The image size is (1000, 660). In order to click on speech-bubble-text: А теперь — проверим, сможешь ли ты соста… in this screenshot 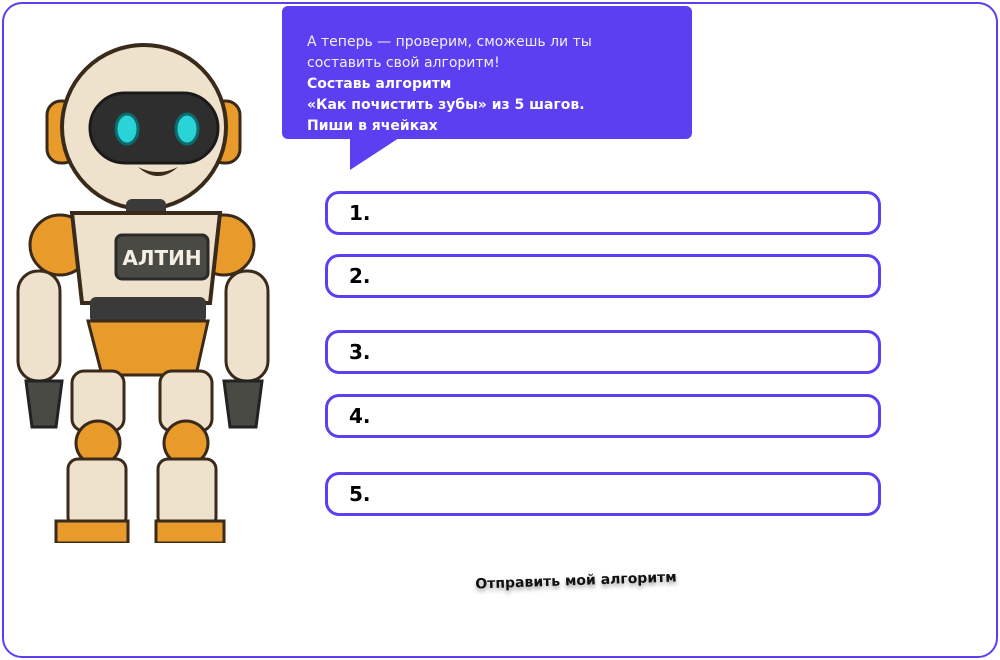, I will do `click(497, 84)`.